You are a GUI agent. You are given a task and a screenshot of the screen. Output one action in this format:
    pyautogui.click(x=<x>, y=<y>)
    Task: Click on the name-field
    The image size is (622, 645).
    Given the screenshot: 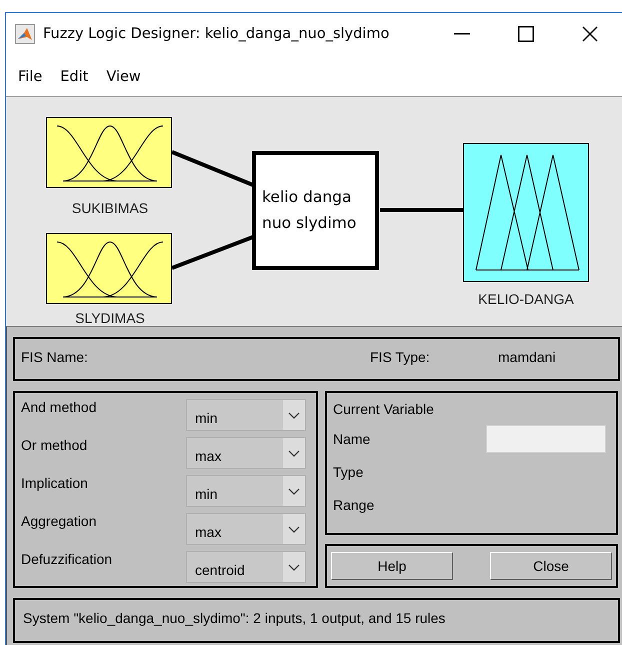 What is the action you would take?
    pyautogui.click(x=546, y=439)
    